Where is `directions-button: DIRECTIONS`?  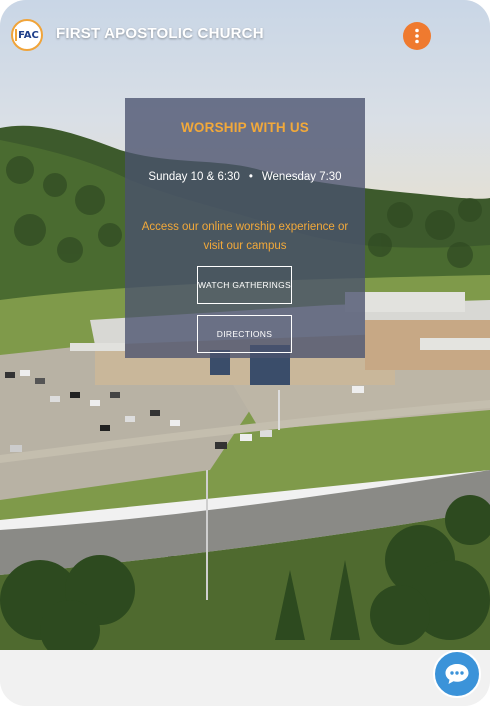 directions-button: DIRECTIONS is located at coordinates (244, 334).